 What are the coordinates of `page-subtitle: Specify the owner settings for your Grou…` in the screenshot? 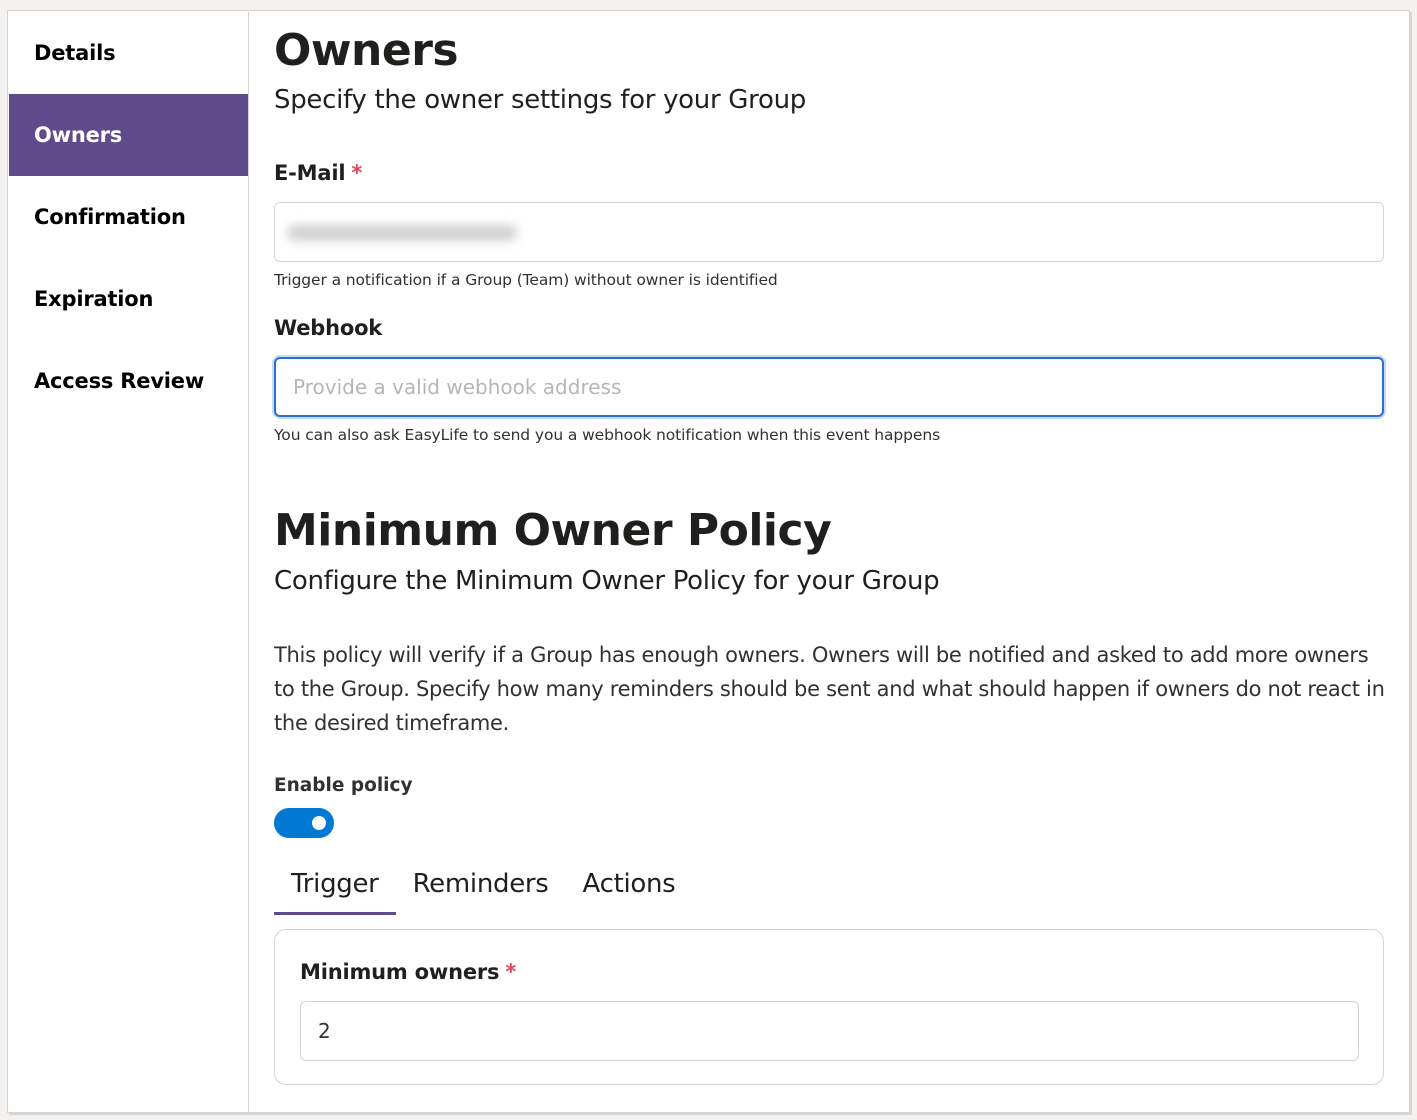 It's located at (540, 100).